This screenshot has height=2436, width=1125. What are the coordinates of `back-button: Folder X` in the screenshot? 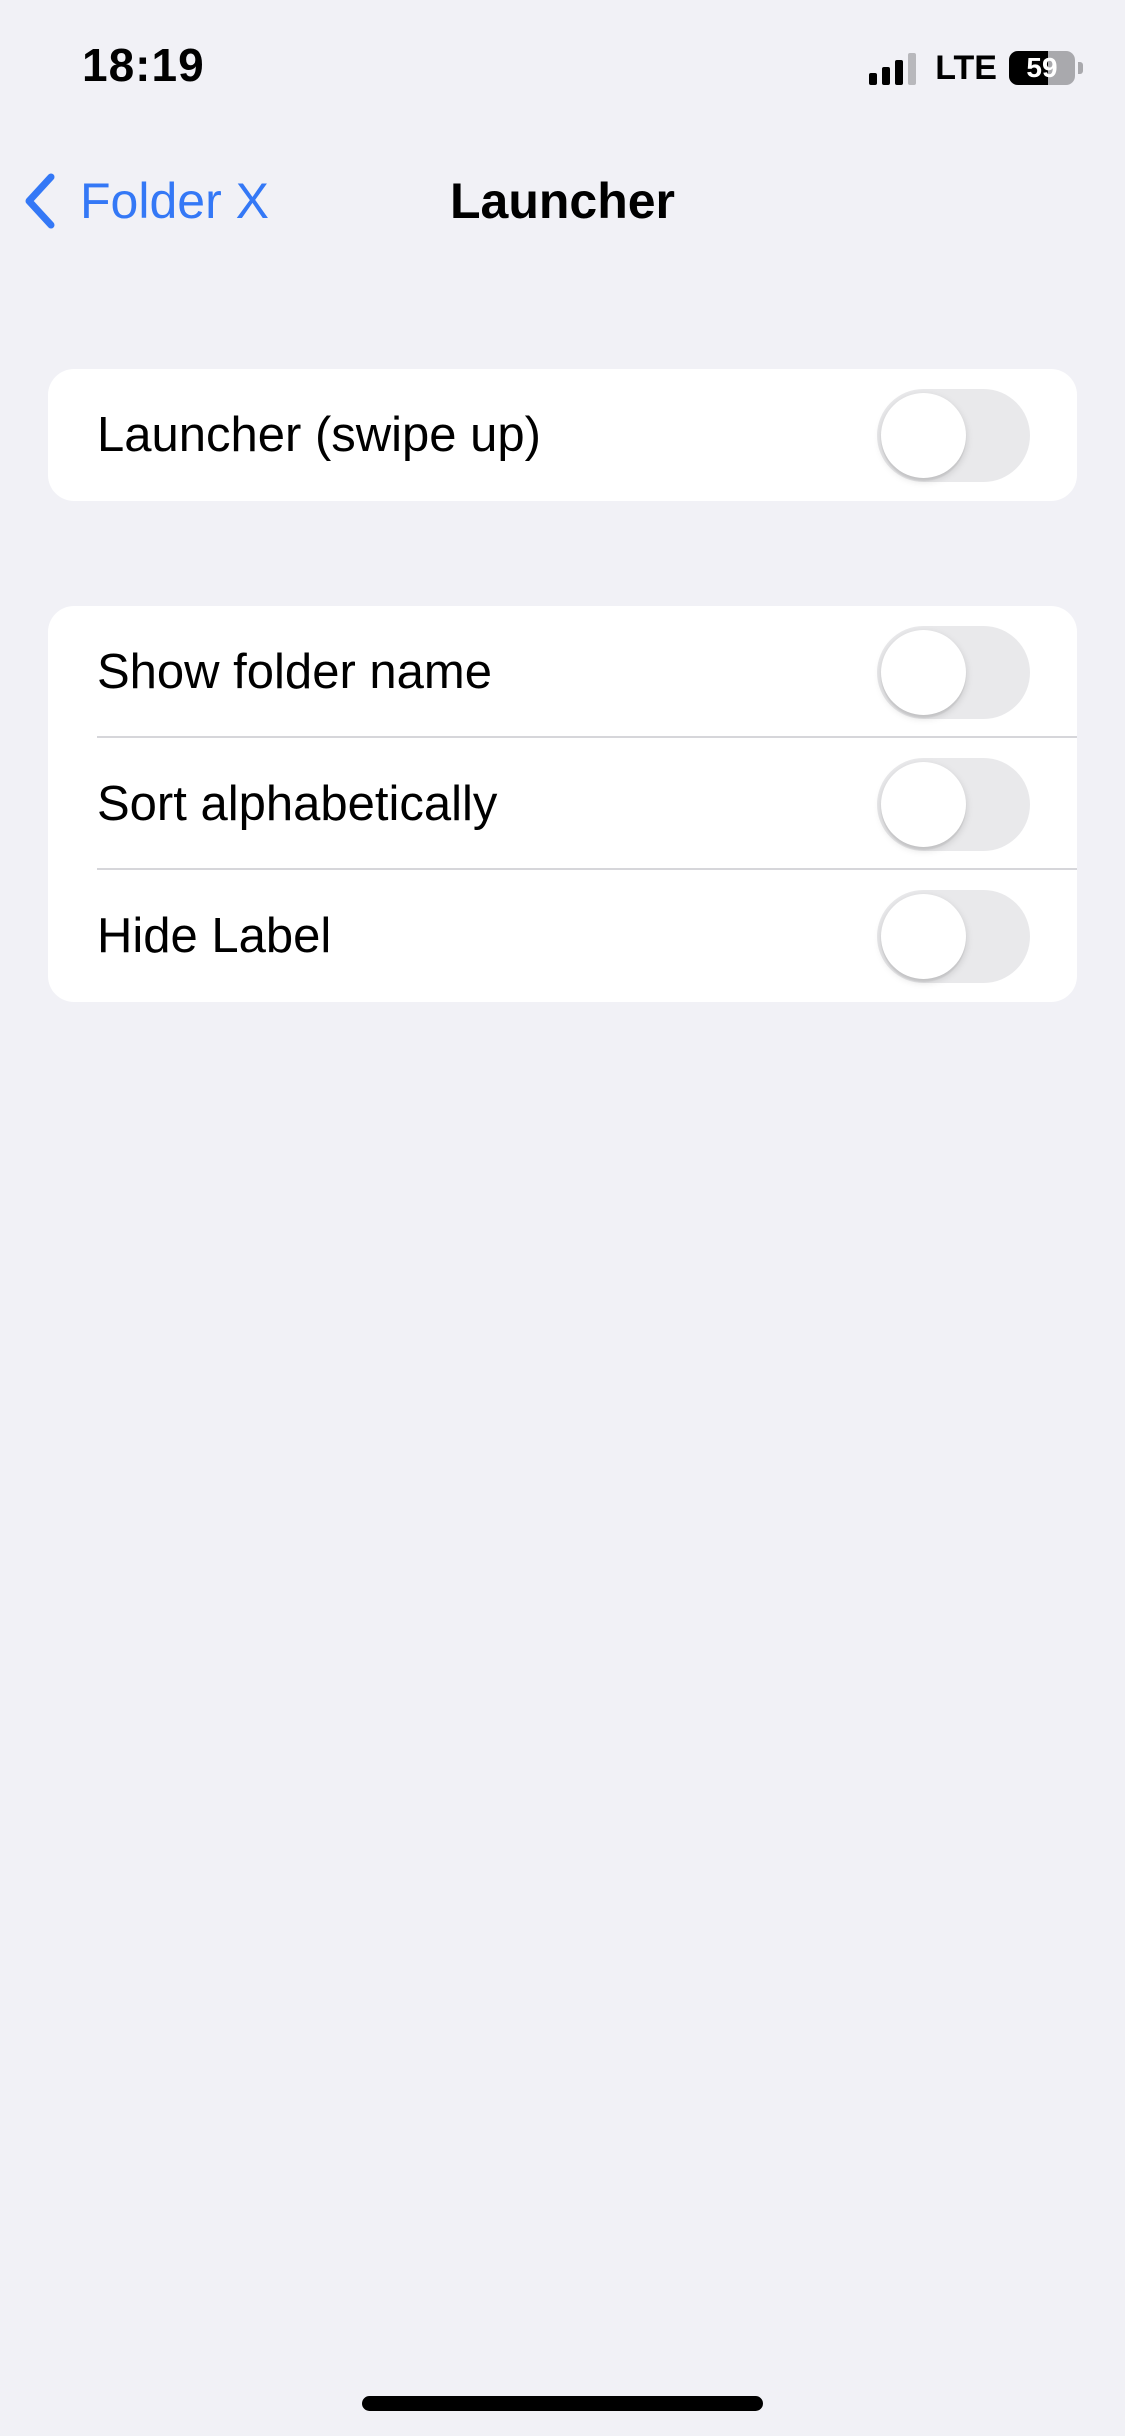 It's located at (146, 201).